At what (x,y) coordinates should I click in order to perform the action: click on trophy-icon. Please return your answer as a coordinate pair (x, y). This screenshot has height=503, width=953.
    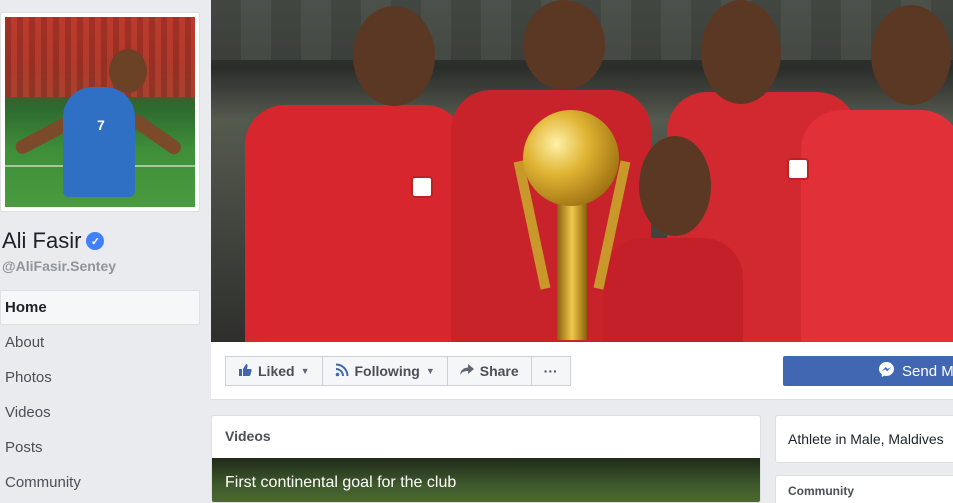
    Looking at the image, I should click on (571, 158).